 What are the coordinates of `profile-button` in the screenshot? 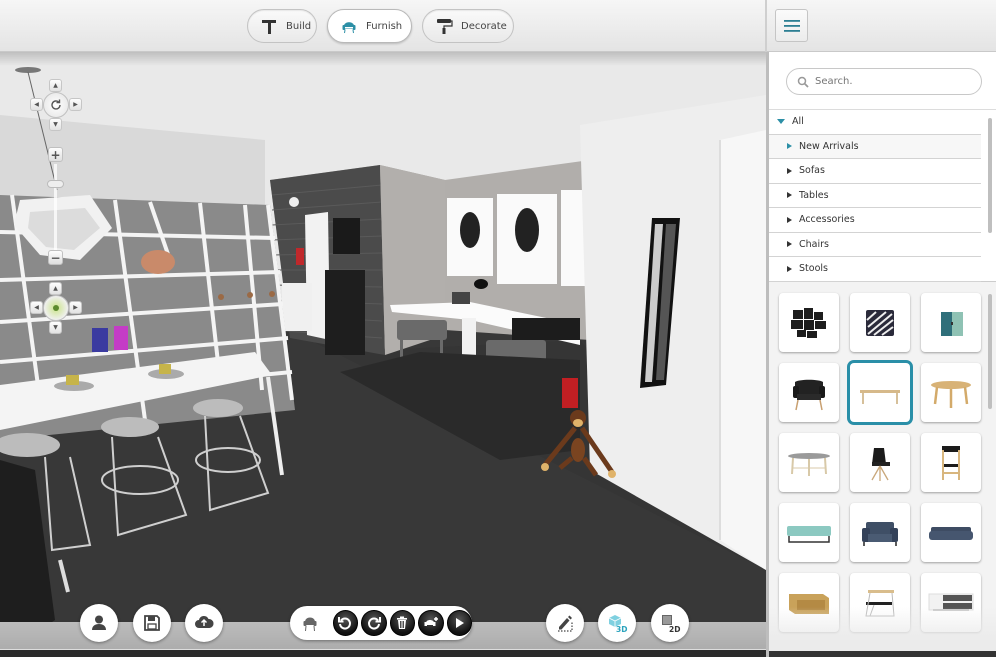 It's located at (99, 623).